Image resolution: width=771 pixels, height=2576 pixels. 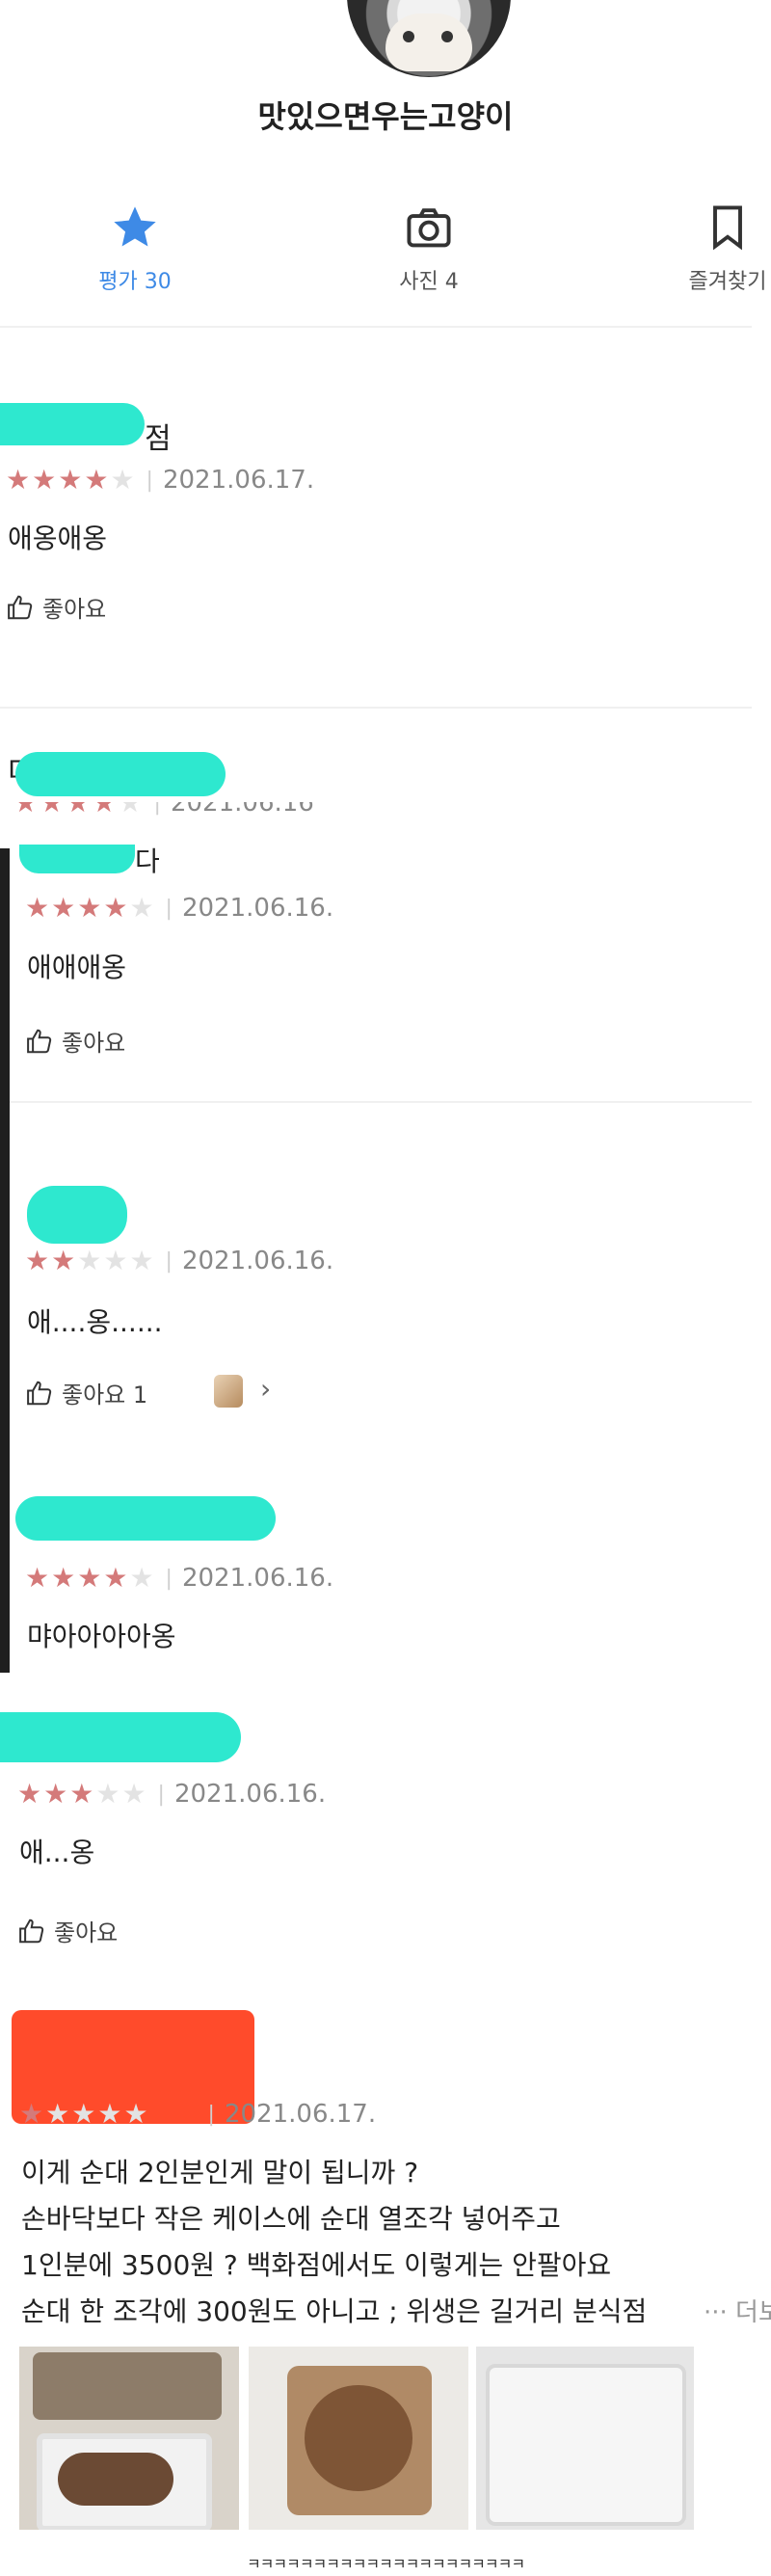 I want to click on review-comment-line: 1인분에 3500원 ? 백화점에서도 이렇게는 안팔아요, so click(x=316, y=2265).